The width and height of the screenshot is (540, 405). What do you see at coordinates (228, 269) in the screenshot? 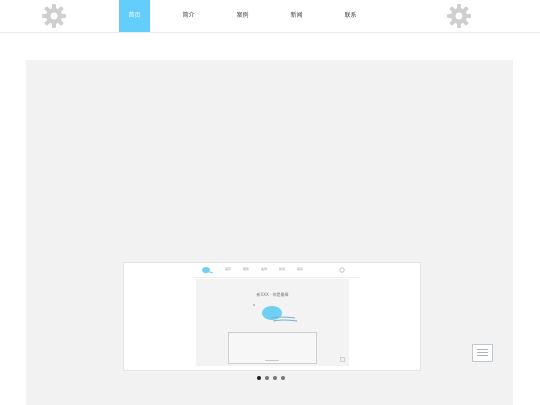
I see `preview-nav-item: 首页` at bounding box center [228, 269].